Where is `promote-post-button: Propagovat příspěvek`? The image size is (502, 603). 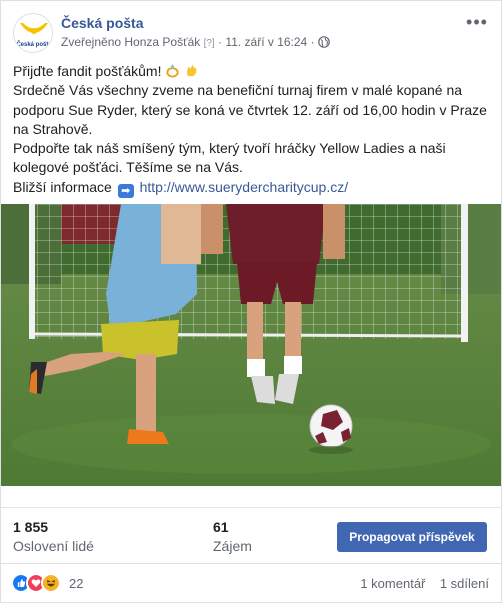
promote-post-button: Propagovat příspěvek is located at coordinates (412, 537).